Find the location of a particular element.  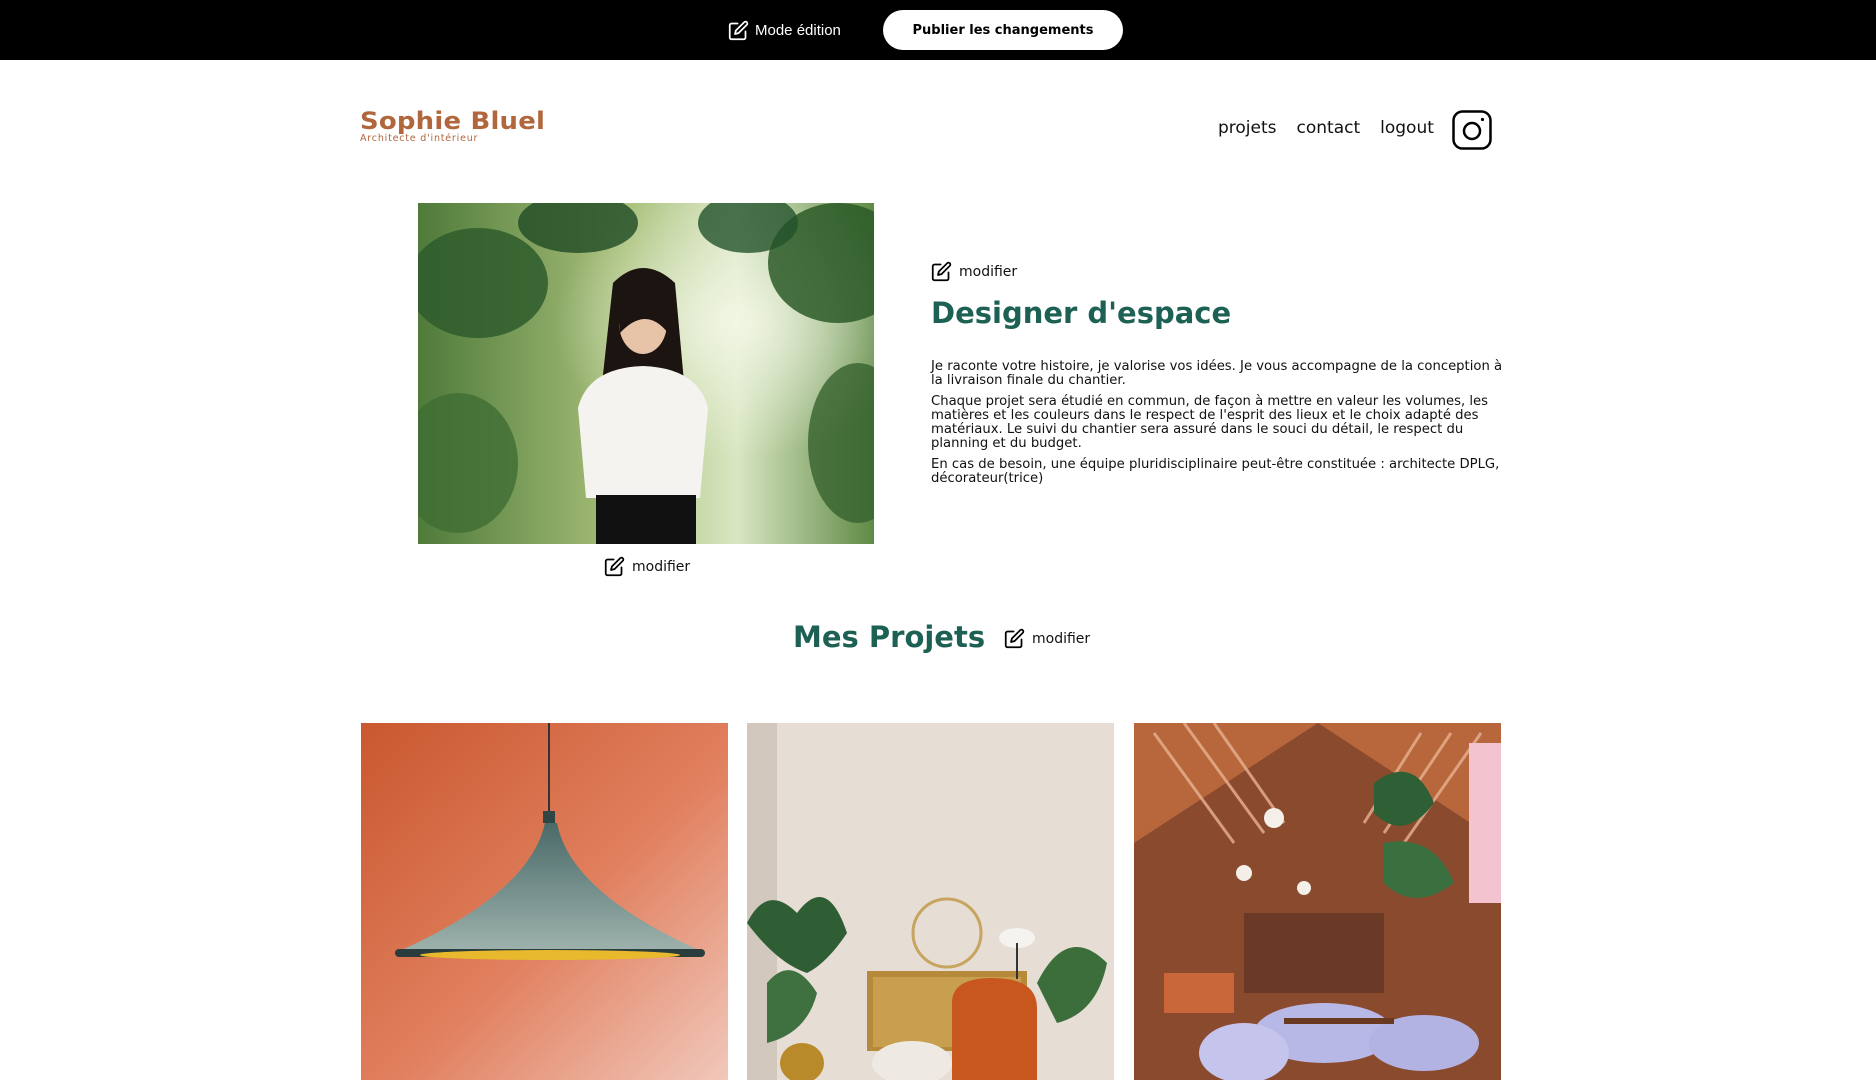

site-logo: Sophie Bluel Architecte d'intérieur is located at coordinates (452, 126).